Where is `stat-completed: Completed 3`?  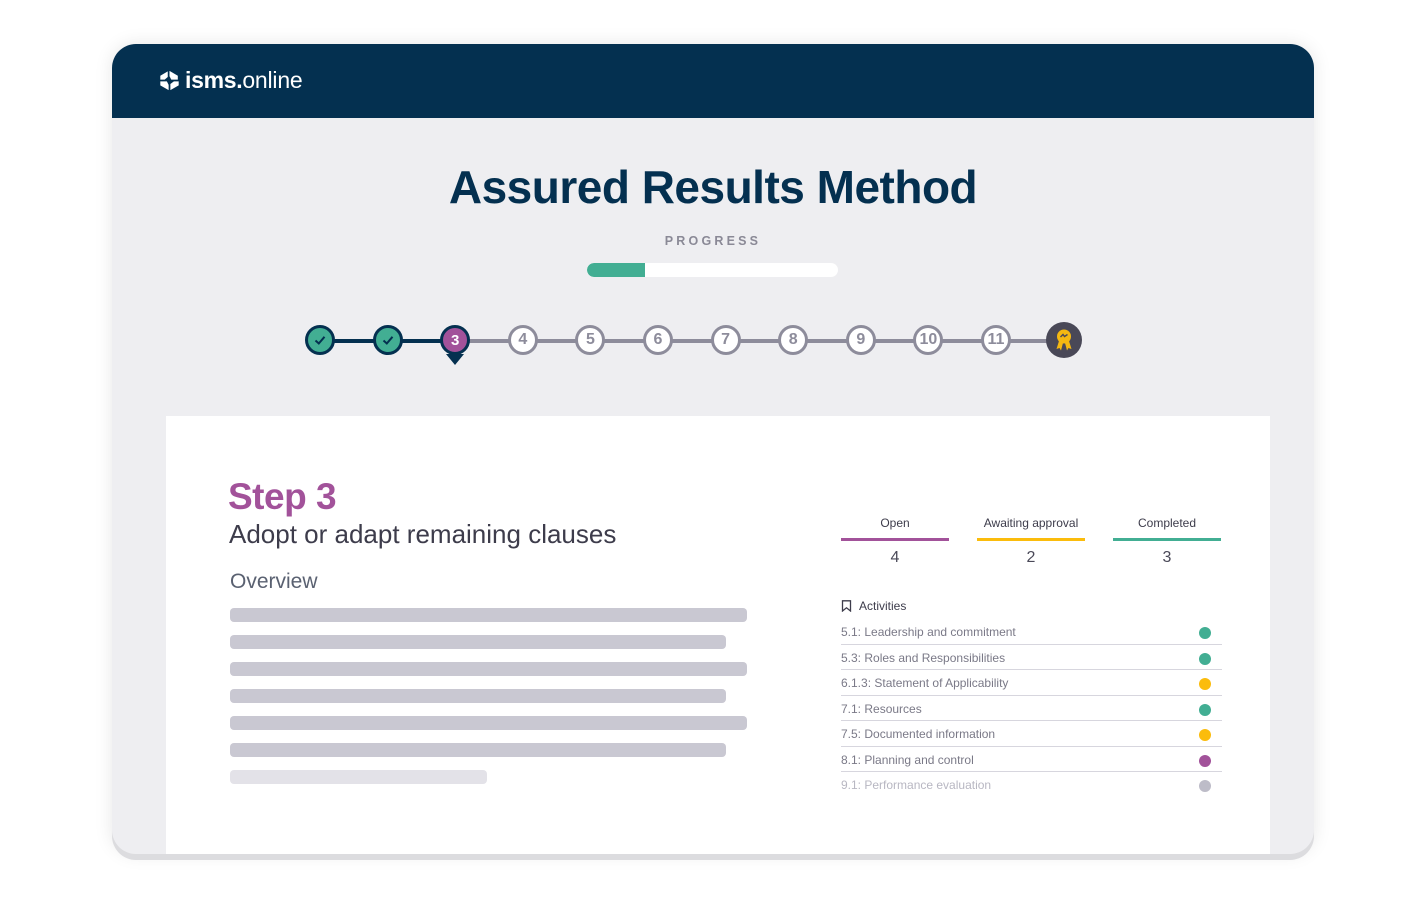
stat-completed: Completed 3 is located at coordinates (1167, 541).